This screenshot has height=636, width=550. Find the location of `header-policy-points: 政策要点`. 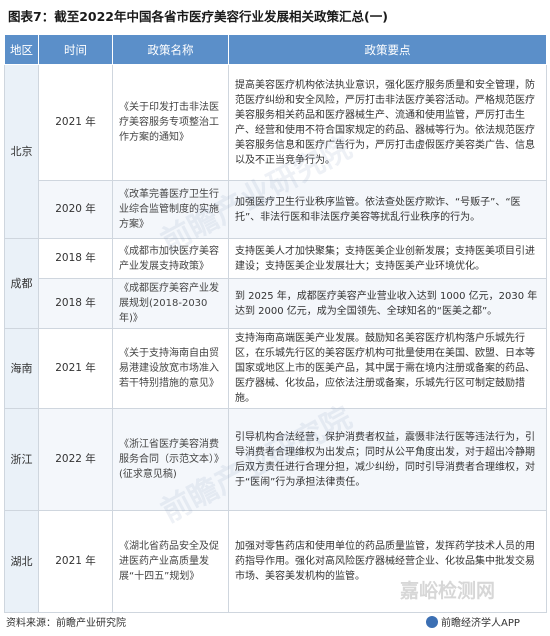

header-policy-points: 政策要点 is located at coordinates (387, 49).